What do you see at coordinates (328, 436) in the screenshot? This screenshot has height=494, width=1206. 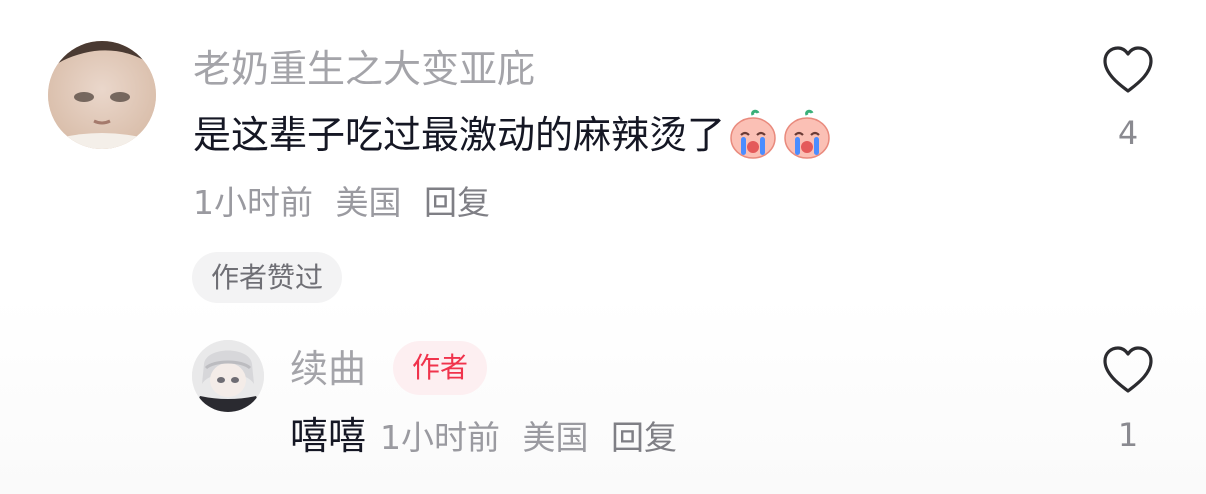 I see `reply-text: 嘻嘻` at bounding box center [328, 436].